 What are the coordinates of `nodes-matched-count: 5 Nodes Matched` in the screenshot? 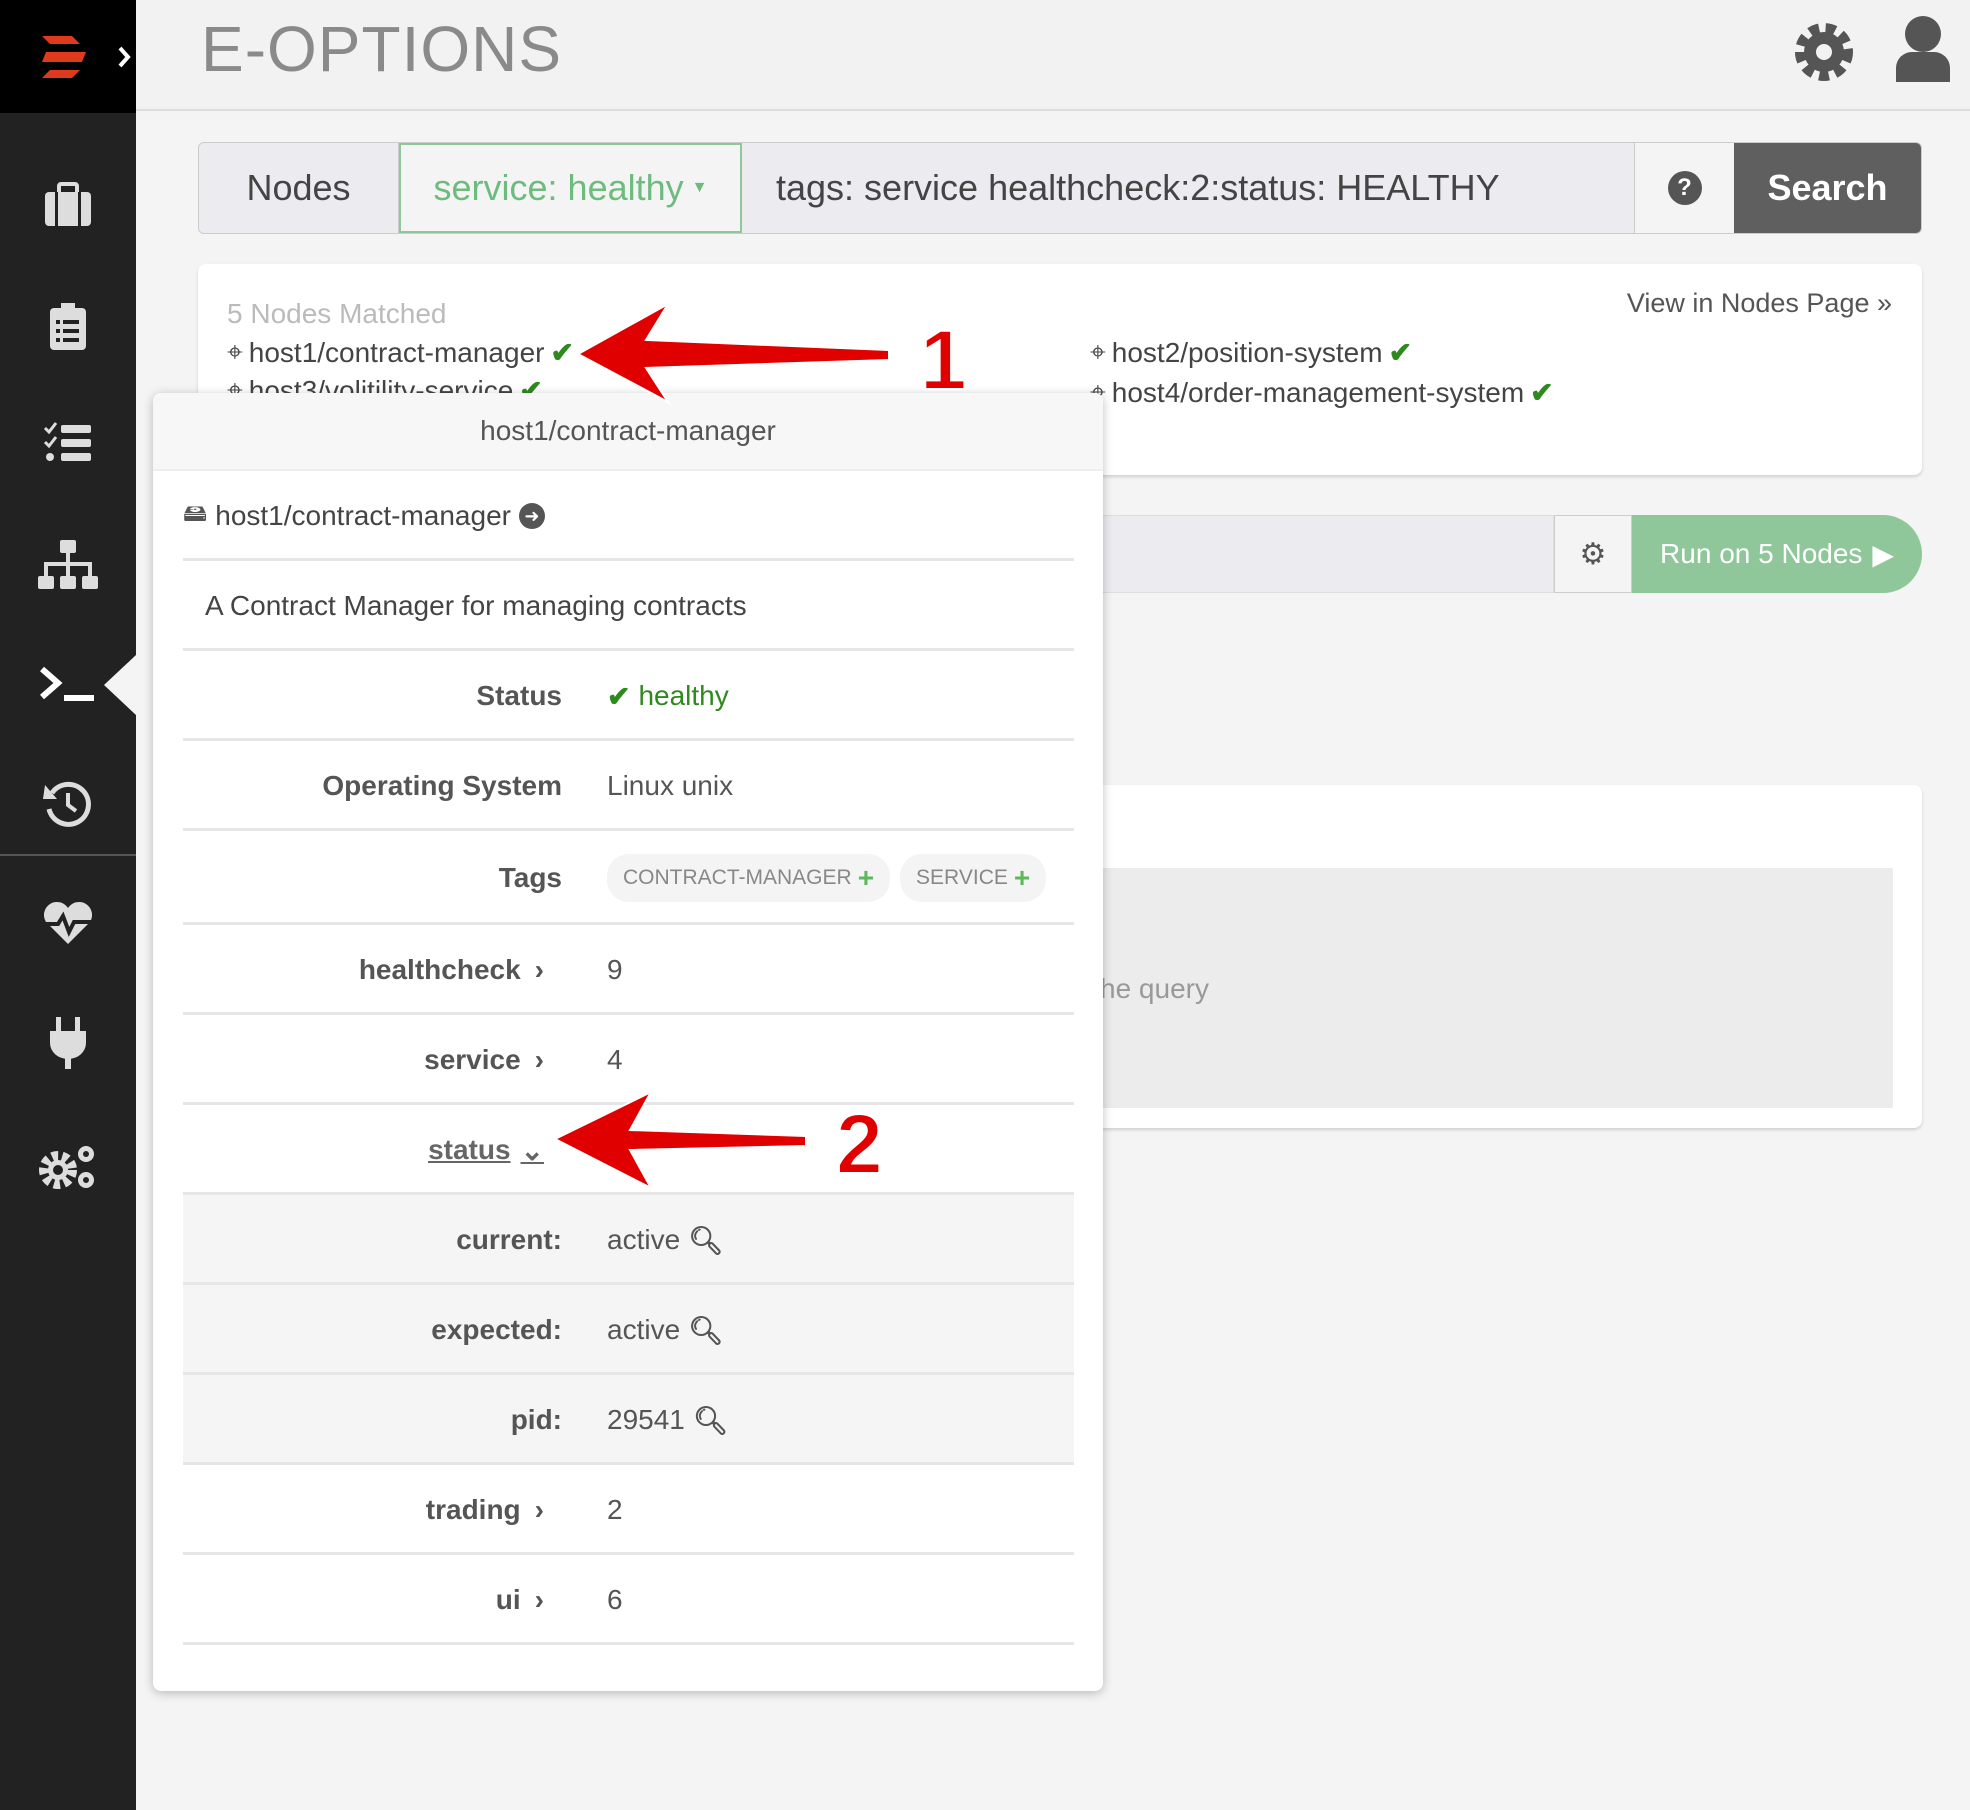 It's located at (337, 313).